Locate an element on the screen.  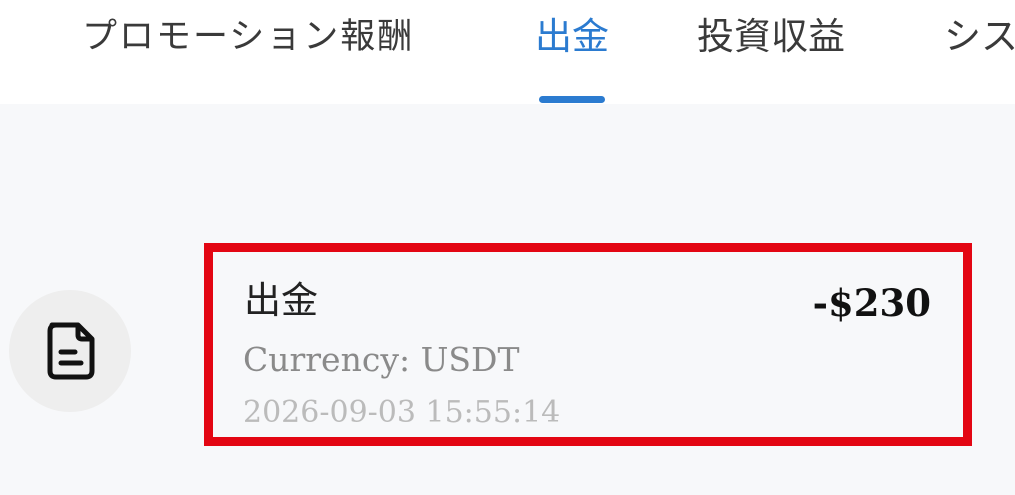
record-currency: Currency: USDT is located at coordinates (381, 359).